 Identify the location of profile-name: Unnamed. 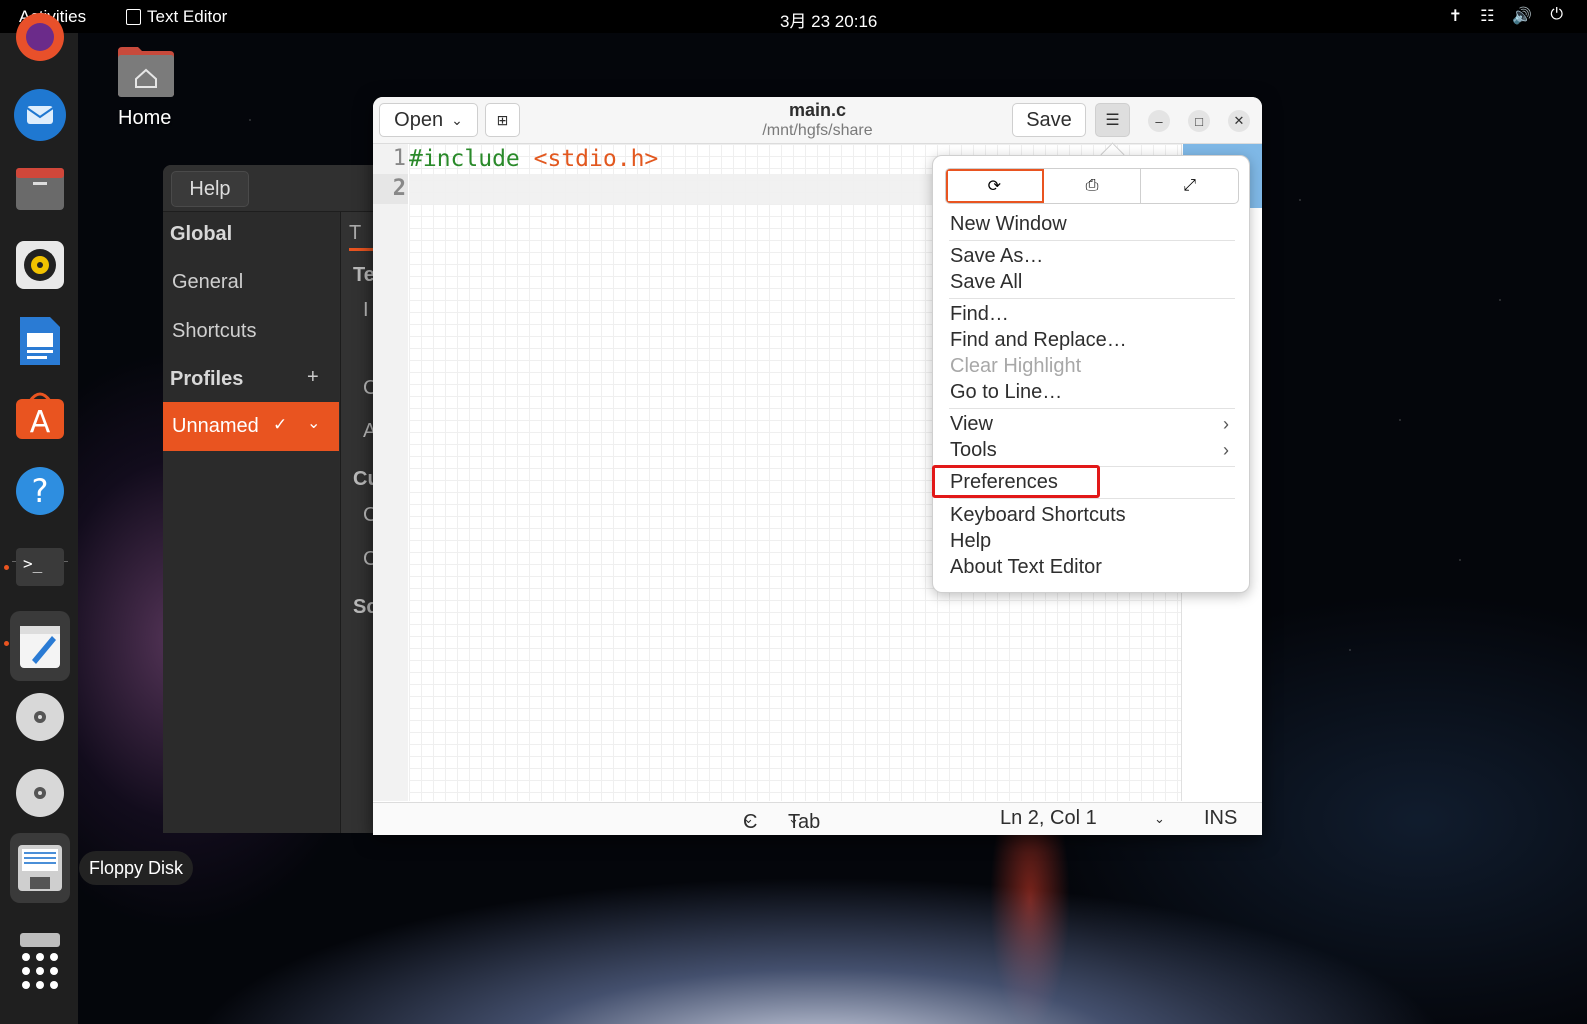
(215, 426).